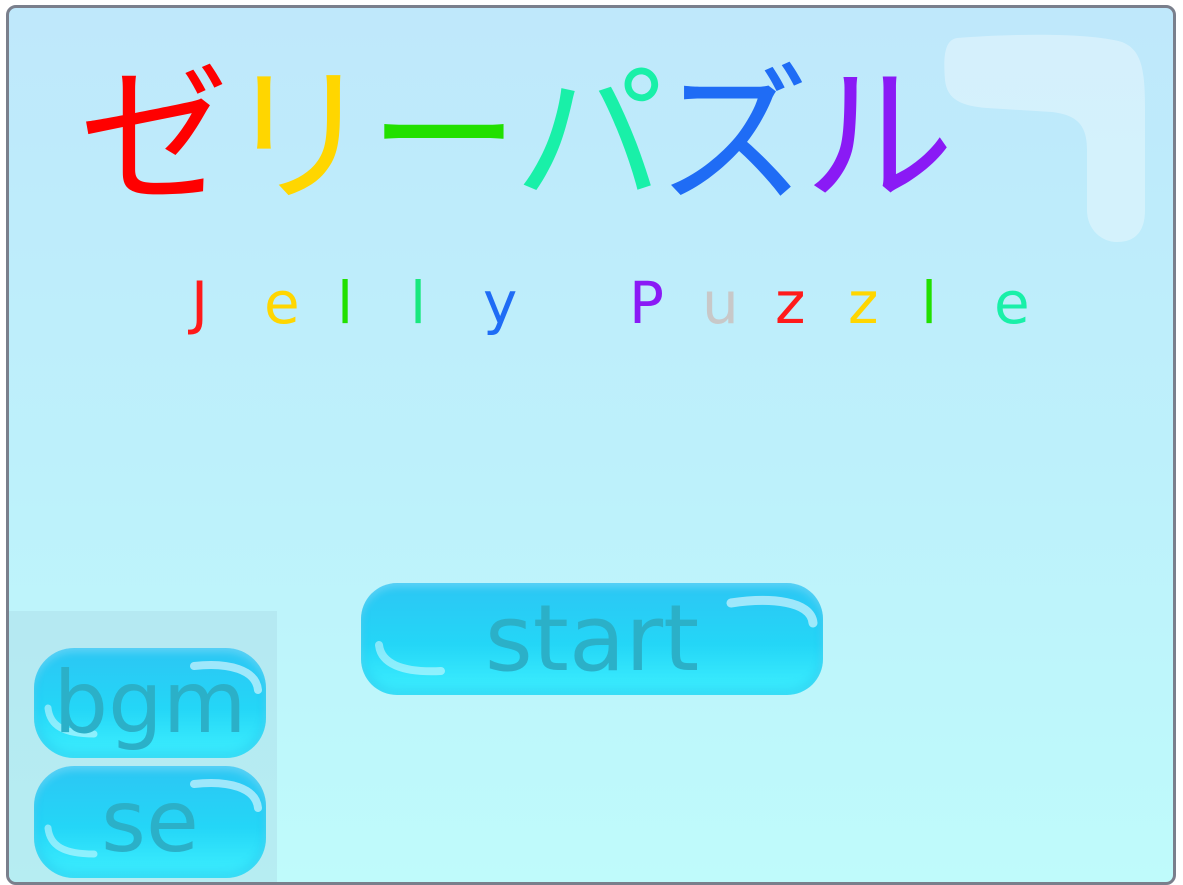  I want to click on title-en-letter: J, so click(200, 303).